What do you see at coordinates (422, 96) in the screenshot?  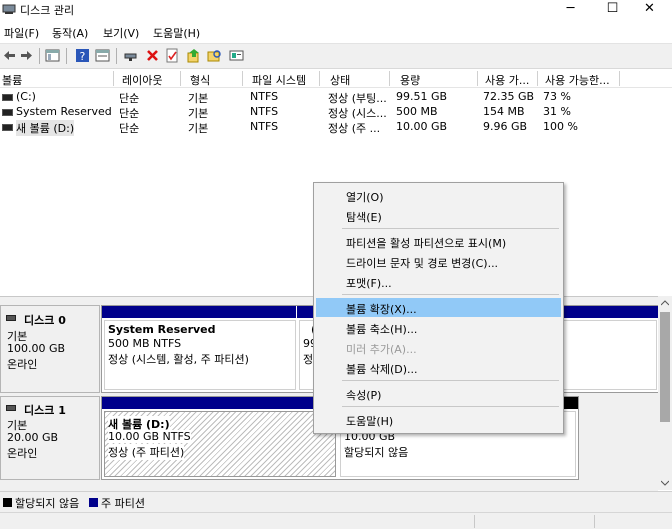 I see `volume-capacity: 99.51 GB` at bounding box center [422, 96].